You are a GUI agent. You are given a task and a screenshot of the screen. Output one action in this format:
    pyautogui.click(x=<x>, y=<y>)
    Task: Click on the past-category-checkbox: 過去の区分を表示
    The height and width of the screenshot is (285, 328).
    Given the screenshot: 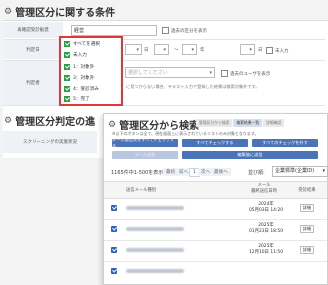 What is the action you would take?
    pyautogui.click(x=184, y=30)
    